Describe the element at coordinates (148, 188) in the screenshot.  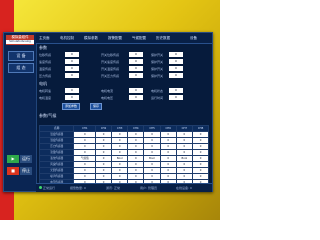
I see `status-user: 用户: 管理员` at that location.